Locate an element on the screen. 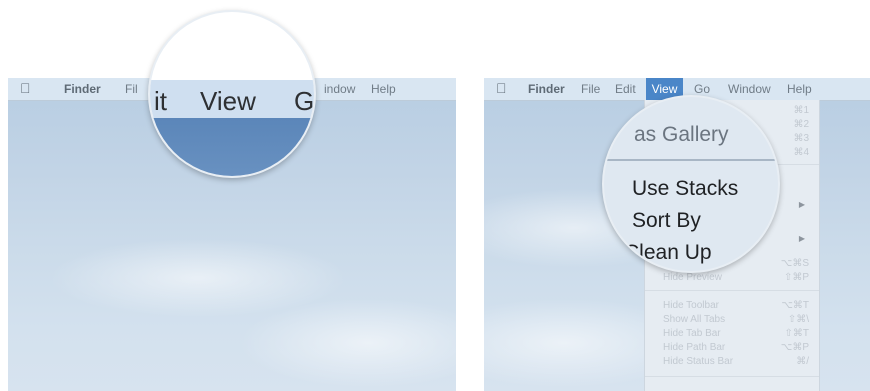 The height and width of the screenshot is (391, 870). shortcut-hide-path-bar: ⌥⌘P is located at coordinates (794, 347).